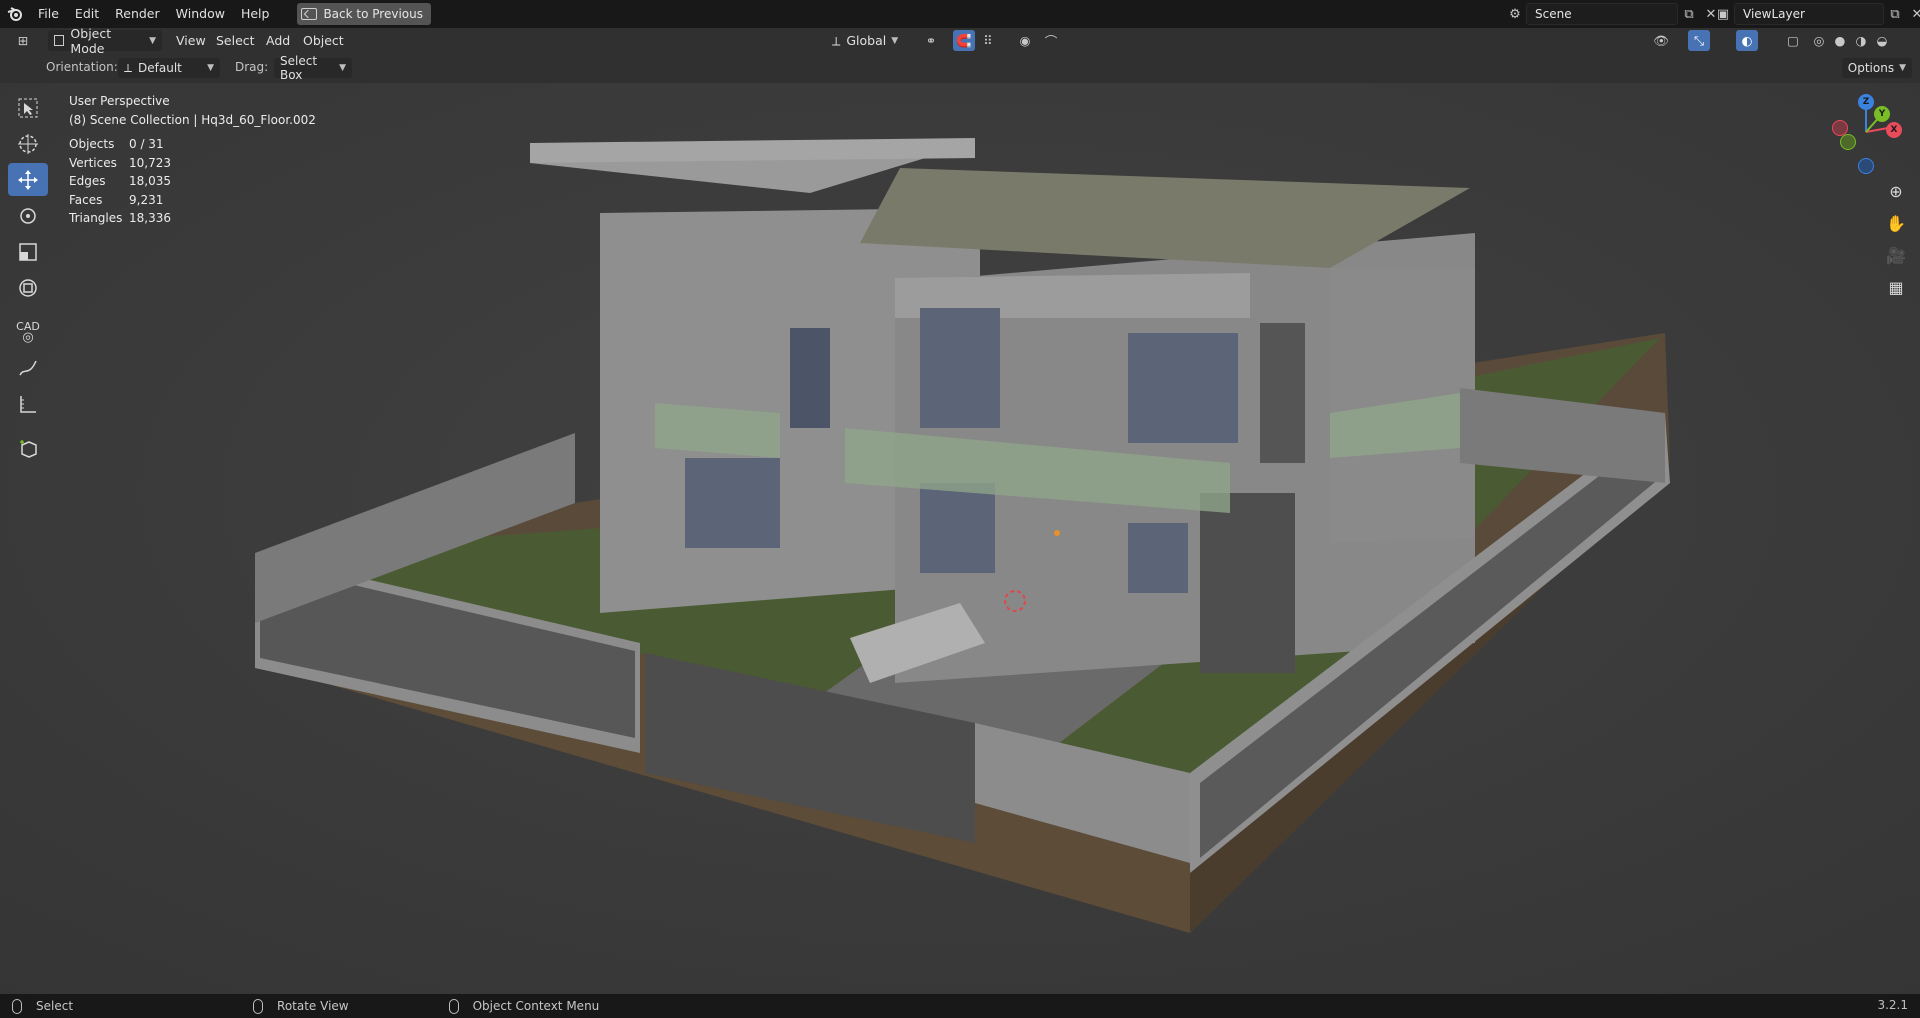 This screenshot has height=1018, width=1920. I want to click on scene-name: Scene, so click(1553, 14).